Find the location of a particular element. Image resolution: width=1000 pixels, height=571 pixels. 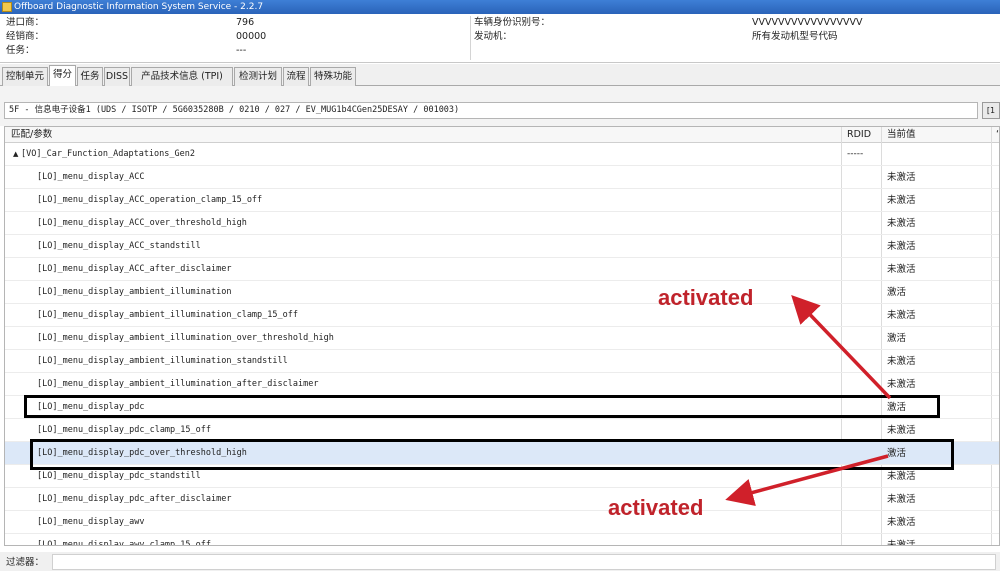

dealer-label: 经销商： is located at coordinates (25, 36).